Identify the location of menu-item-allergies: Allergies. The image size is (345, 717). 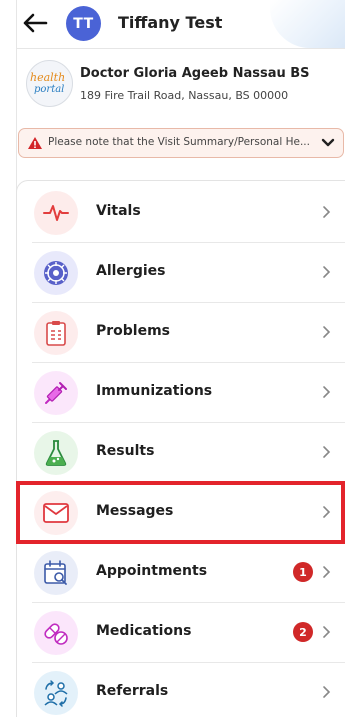
(180, 273).